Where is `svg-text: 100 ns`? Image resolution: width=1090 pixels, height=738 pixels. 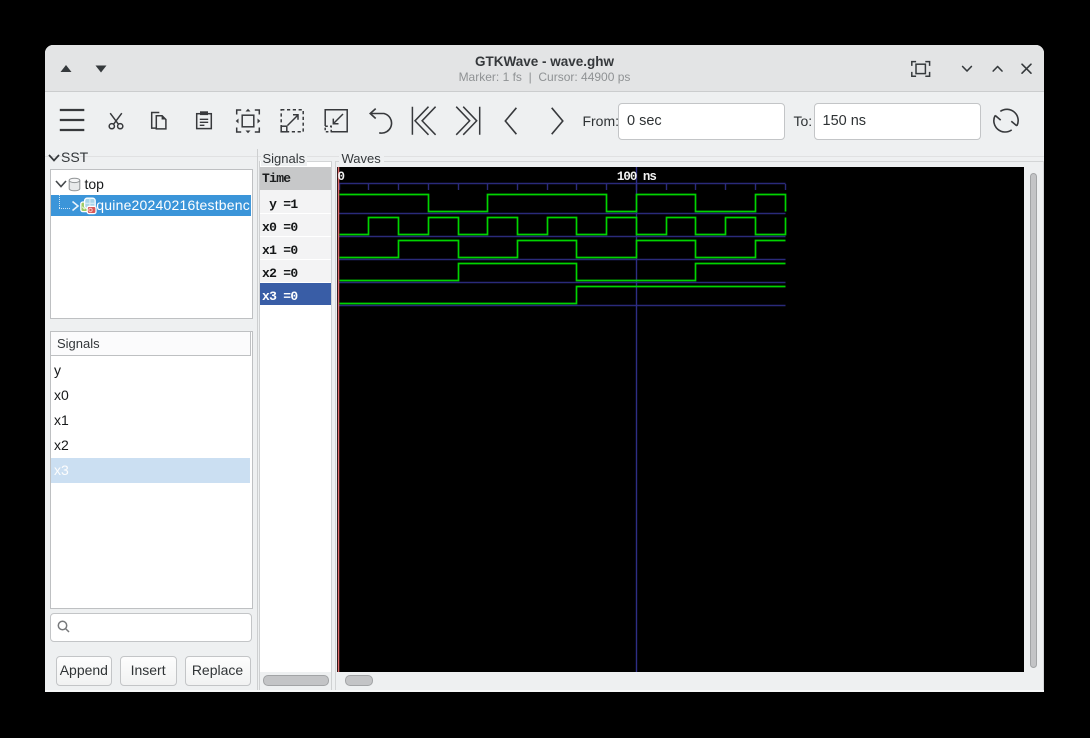
svg-text: 100 ns is located at coordinates (637, 177).